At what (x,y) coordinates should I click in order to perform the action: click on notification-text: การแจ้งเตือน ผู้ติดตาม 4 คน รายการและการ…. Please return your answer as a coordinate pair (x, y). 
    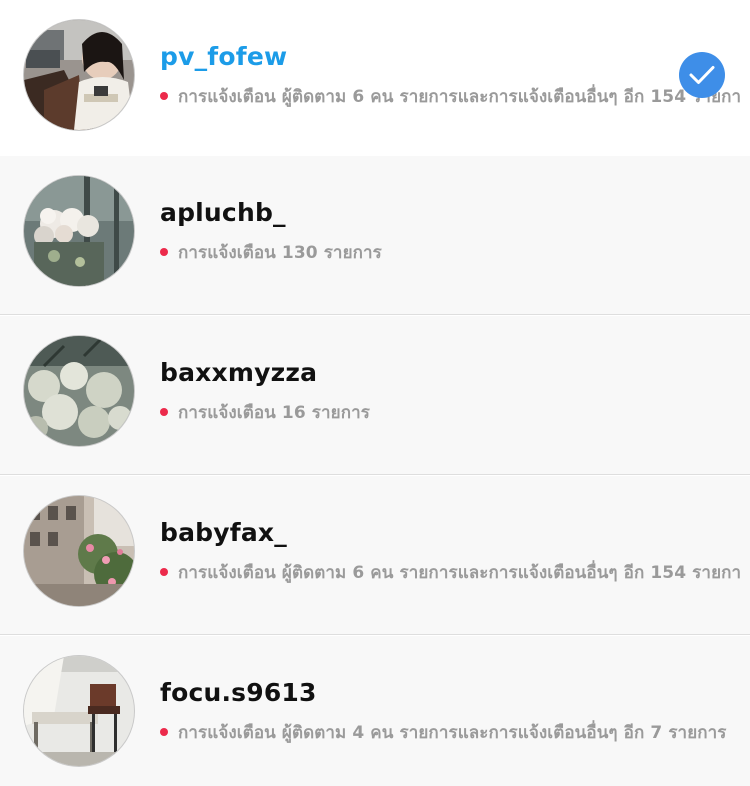
    Looking at the image, I should click on (452, 732).